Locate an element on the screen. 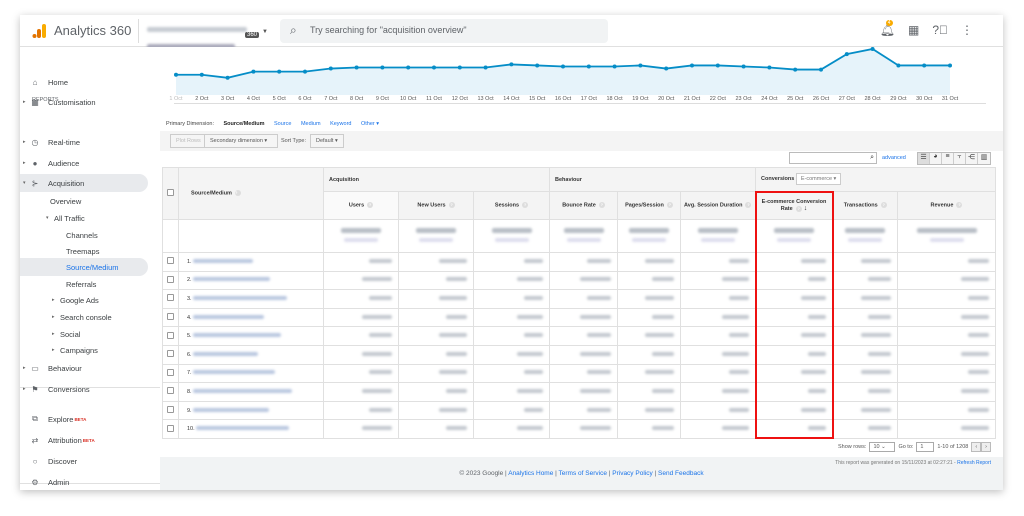 The image size is (1024, 516). privacy-link: Privacy Policy is located at coordinates (632, 473).